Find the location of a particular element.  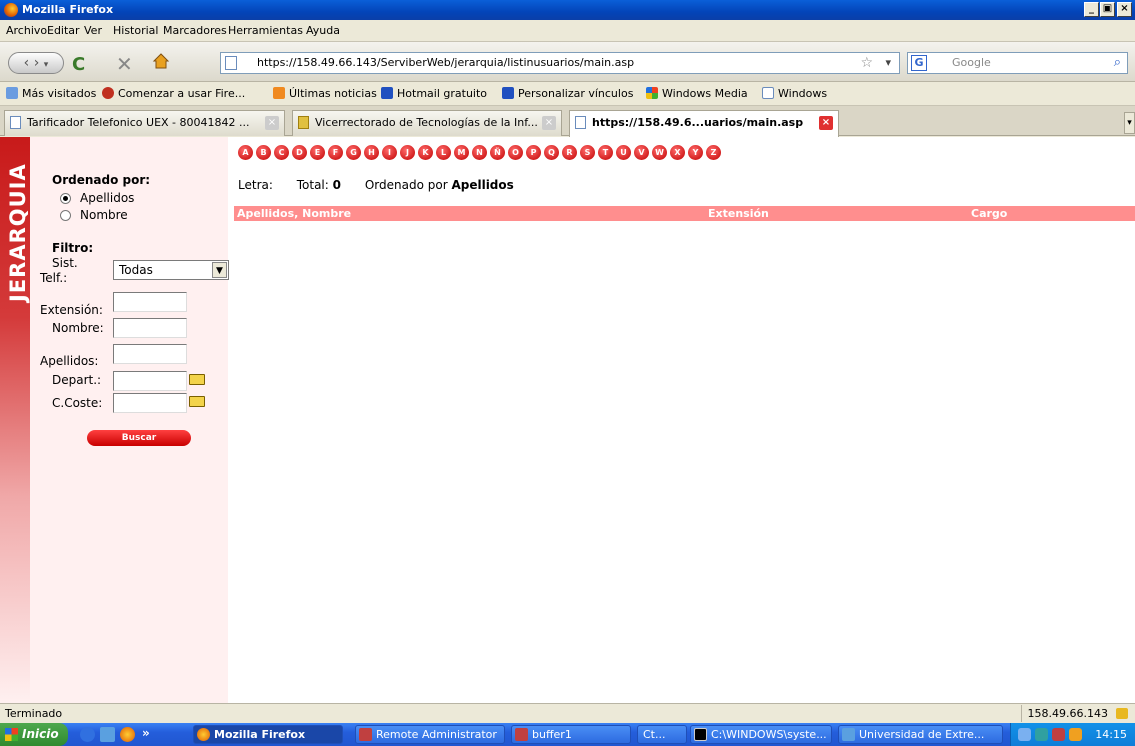

menu-archivo: Archivo is located at coordinates (26, 30).